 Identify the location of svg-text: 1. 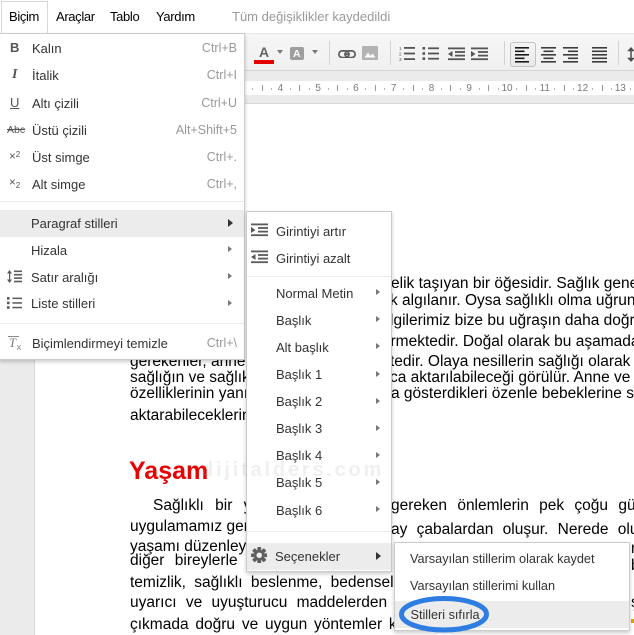
(400, 48).